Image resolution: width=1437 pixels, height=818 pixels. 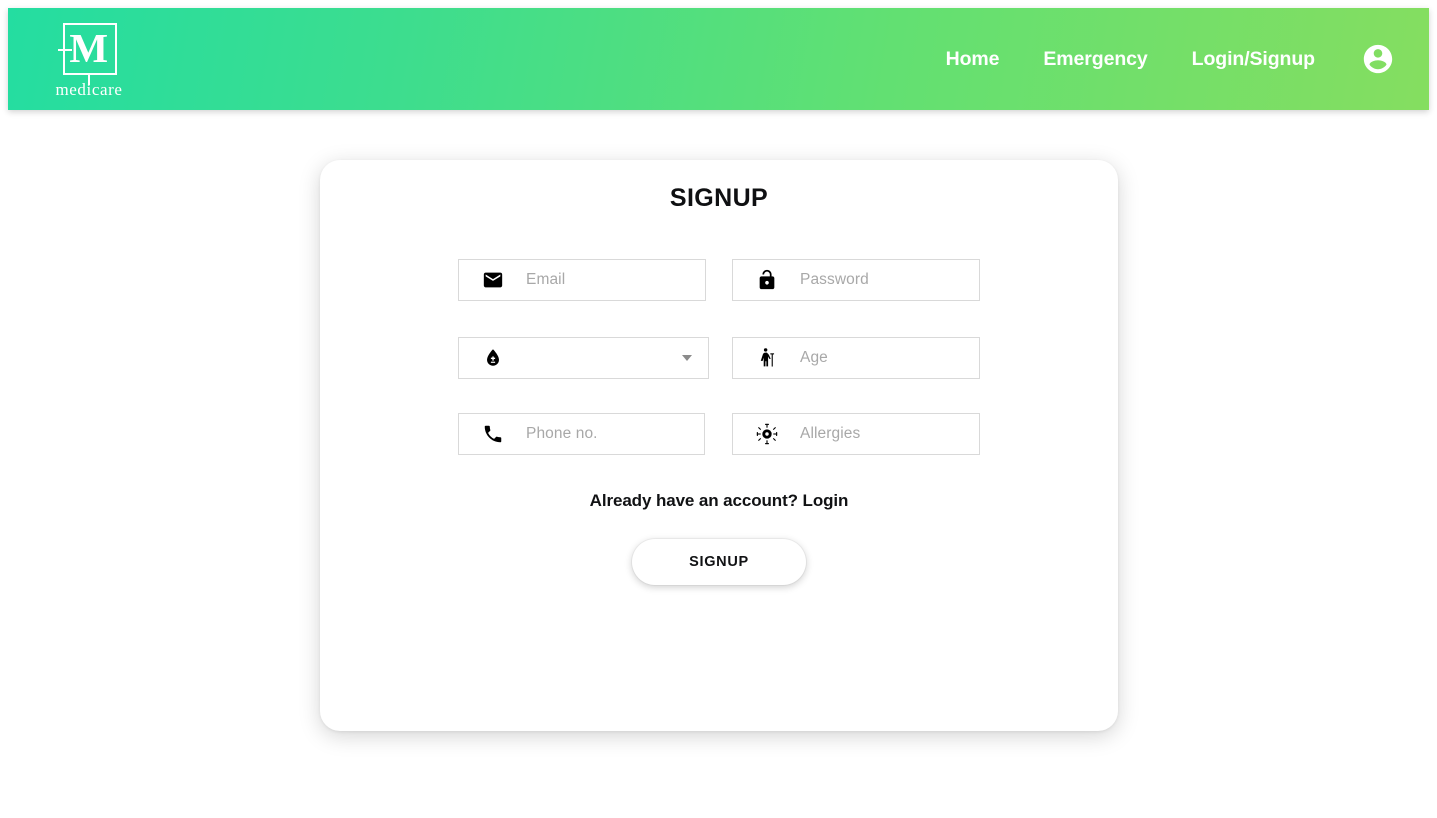 I want to click on submit-row: SIGNUP, so click(x=719, y=562).